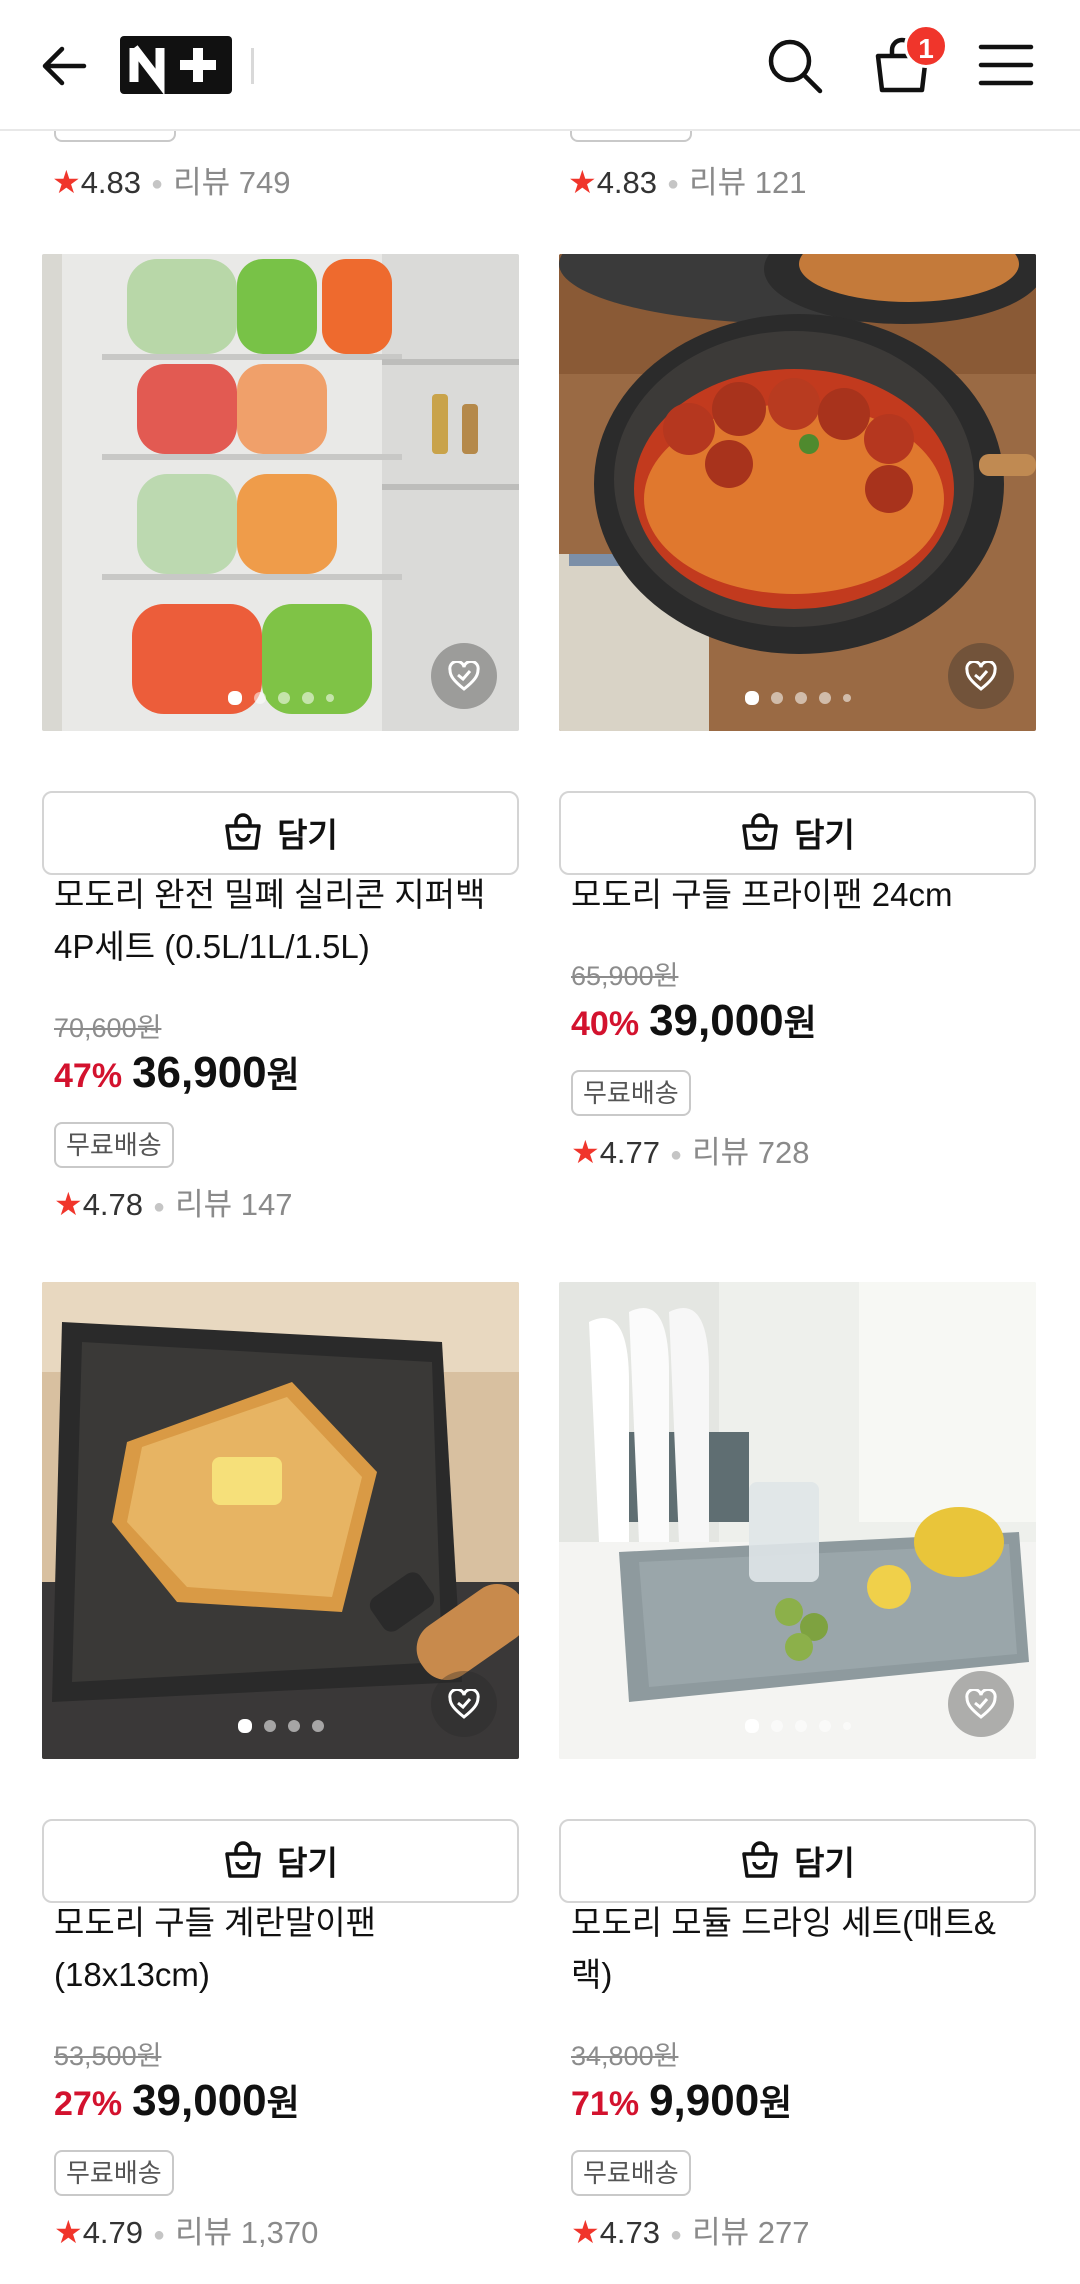 Image resolution: width=1080 pixels, height=2284 pixels. Describe the element at coordinates (88, 2104) in the screenshot. I see `discount-rate: 27%` at that location.